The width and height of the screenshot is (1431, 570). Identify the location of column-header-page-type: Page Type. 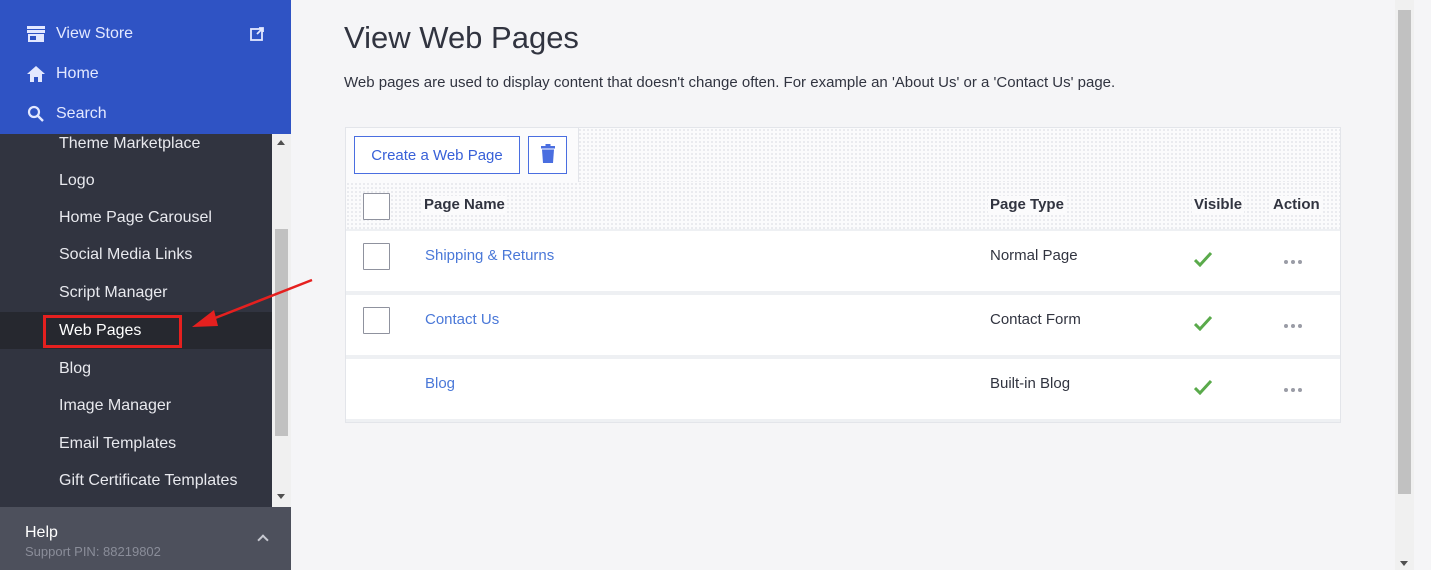
(1027, 204).